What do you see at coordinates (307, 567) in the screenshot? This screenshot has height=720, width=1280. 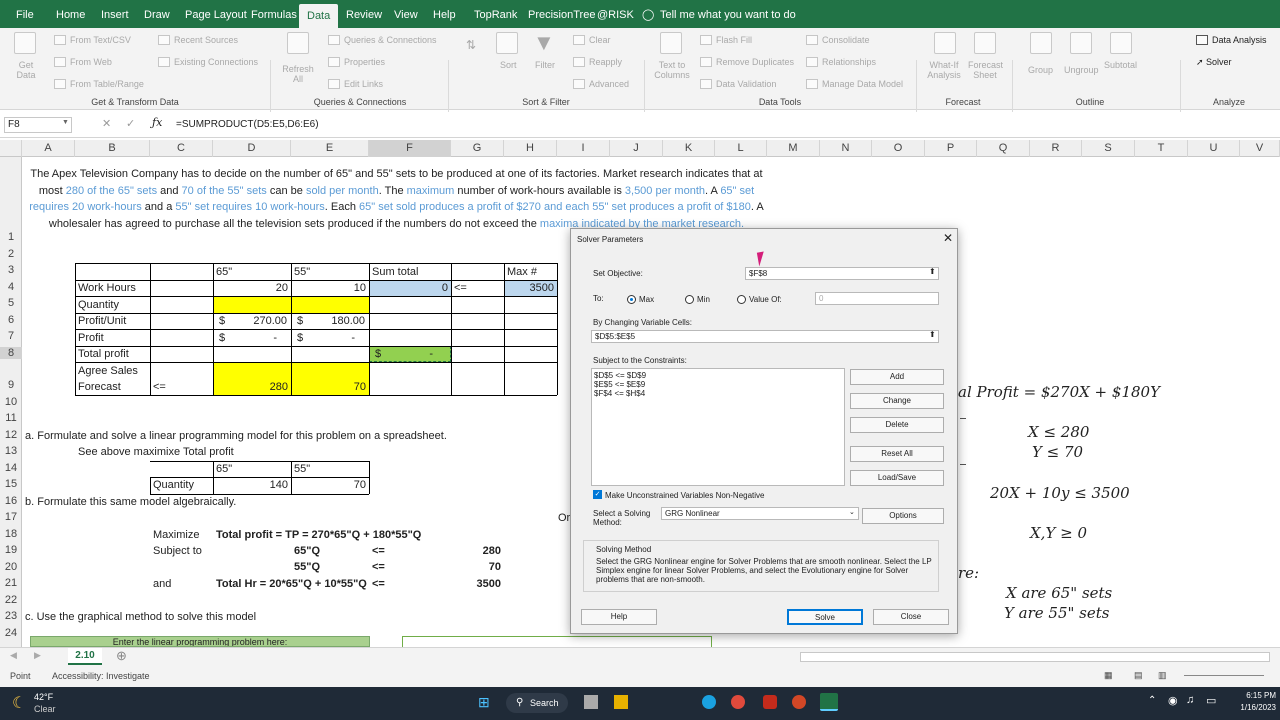 I see `constraint-2: 55"Q` at bounding box center [307, 567].